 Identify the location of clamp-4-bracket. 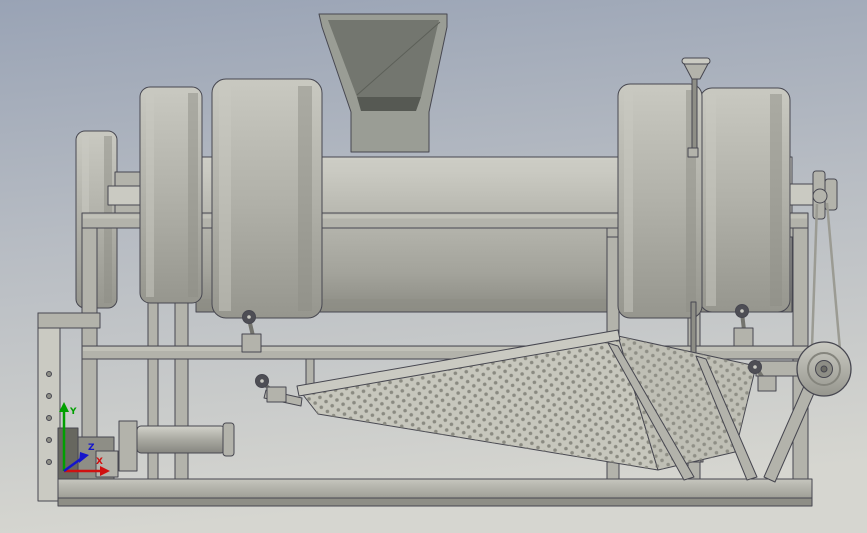
(767, 383).